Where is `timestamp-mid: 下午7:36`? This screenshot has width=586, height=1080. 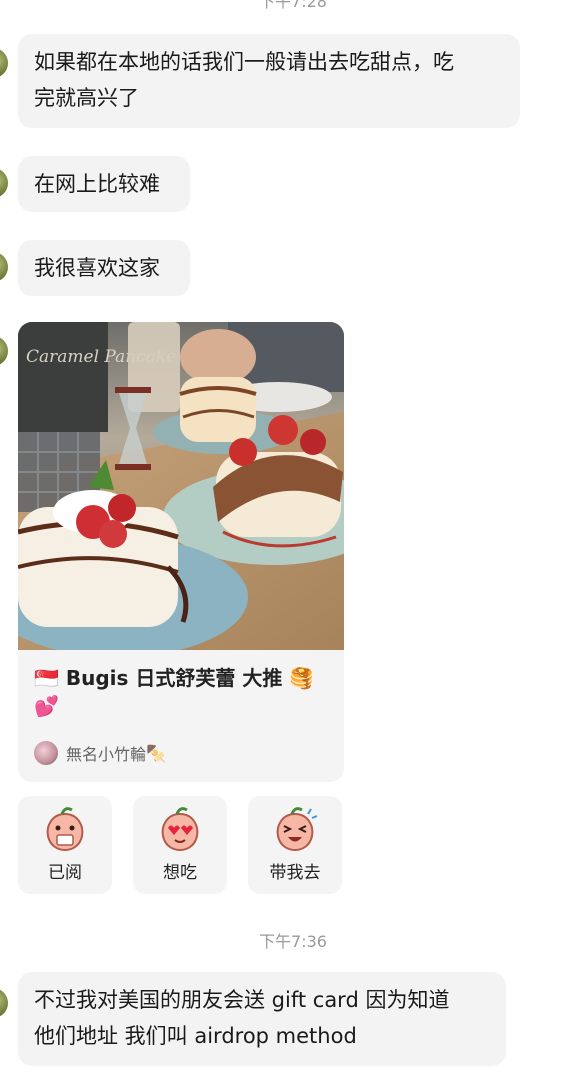
timestamp-mid: 下午7:36 is located at coordinates (293, 941).